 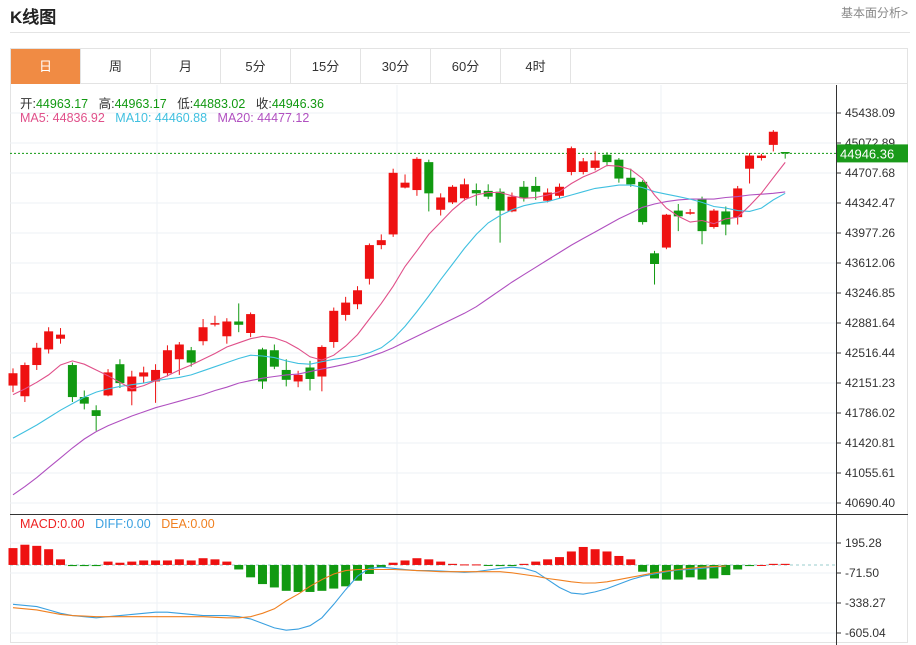 I want to click on close-label: 收:, so click(x=263, y=104).